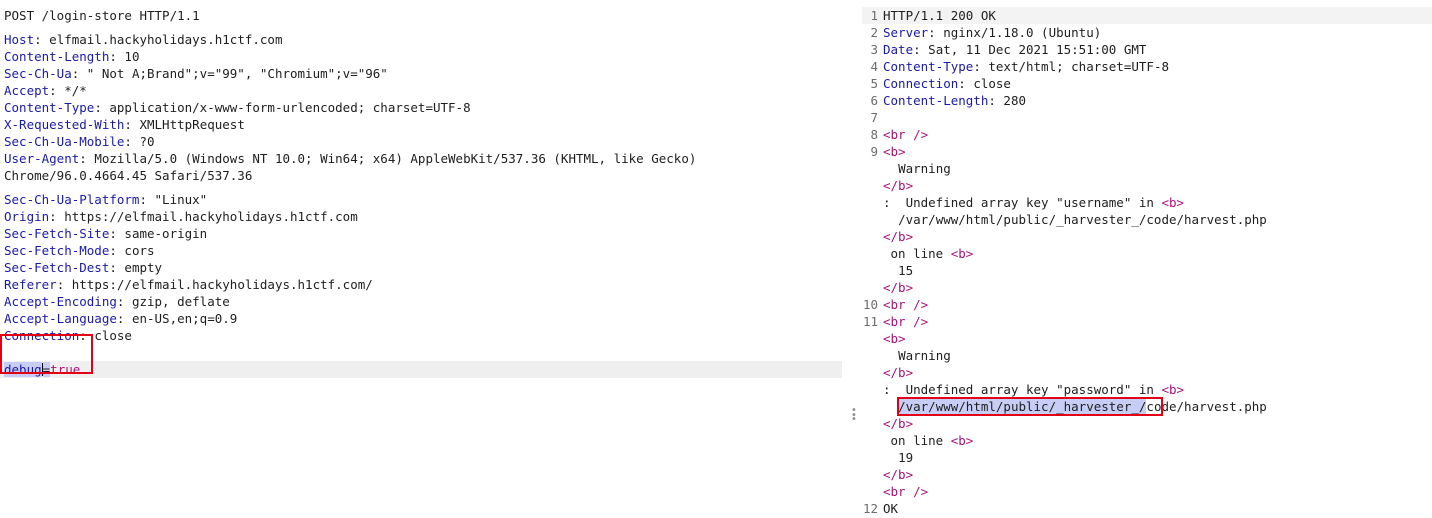 This screenshot has height=518, width=1432. What do you see at coordinates (874, 151) in the screenshot?
I see `gutter-line-number: 9` at bounding box center [874, 151].